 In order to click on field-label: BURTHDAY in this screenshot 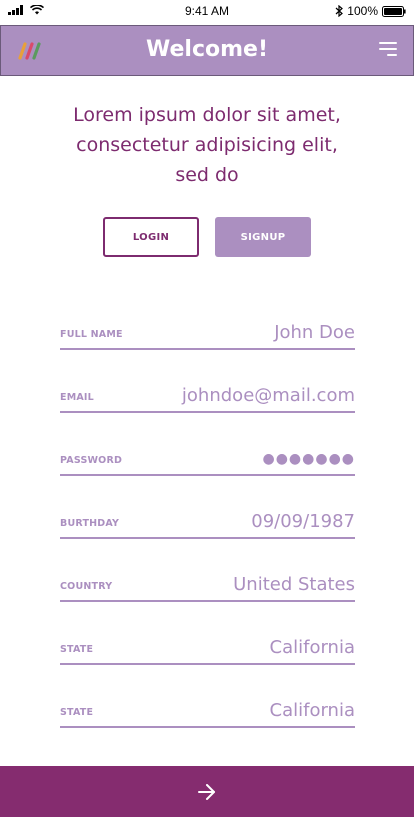, I will do `click(90, 523)`.